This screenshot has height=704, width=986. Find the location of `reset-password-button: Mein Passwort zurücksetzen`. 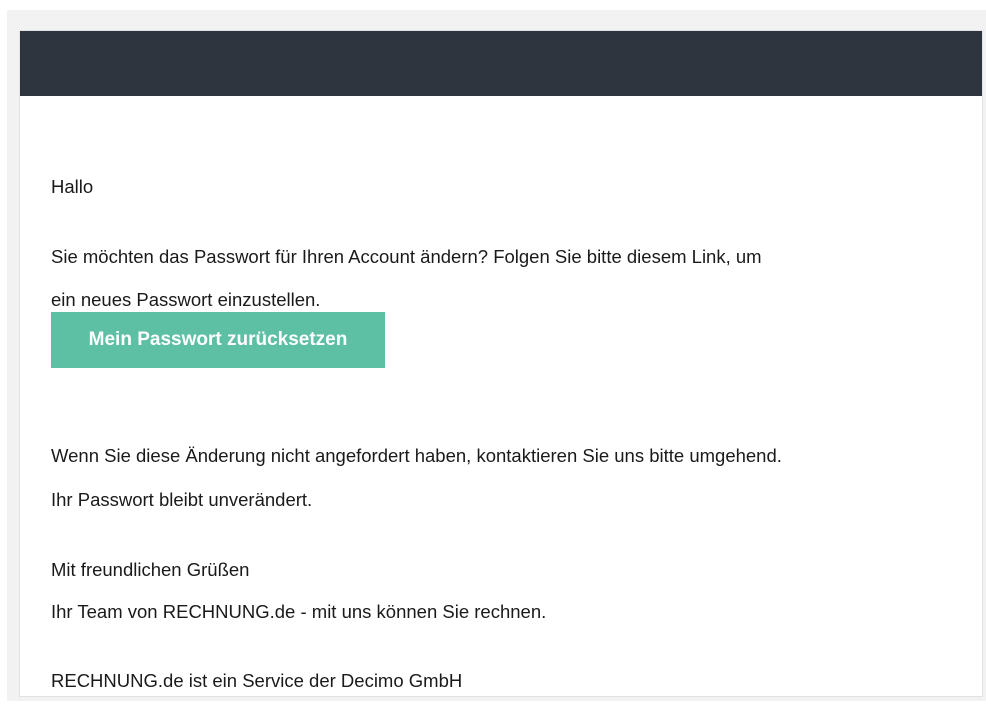

reset-password-button: Mein Passwort zurücksetzen is located at coordinates (218, 340).